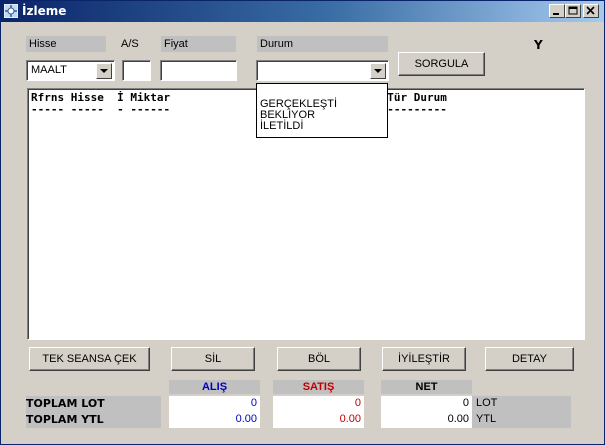 Image resolution: width=605 pixels, height=445 pixels. What do you see at coordinates (281, 126) in the screenshot?
I see `durum-option-iletildi: İLETİLDİ` at bounding box center [281, 126].